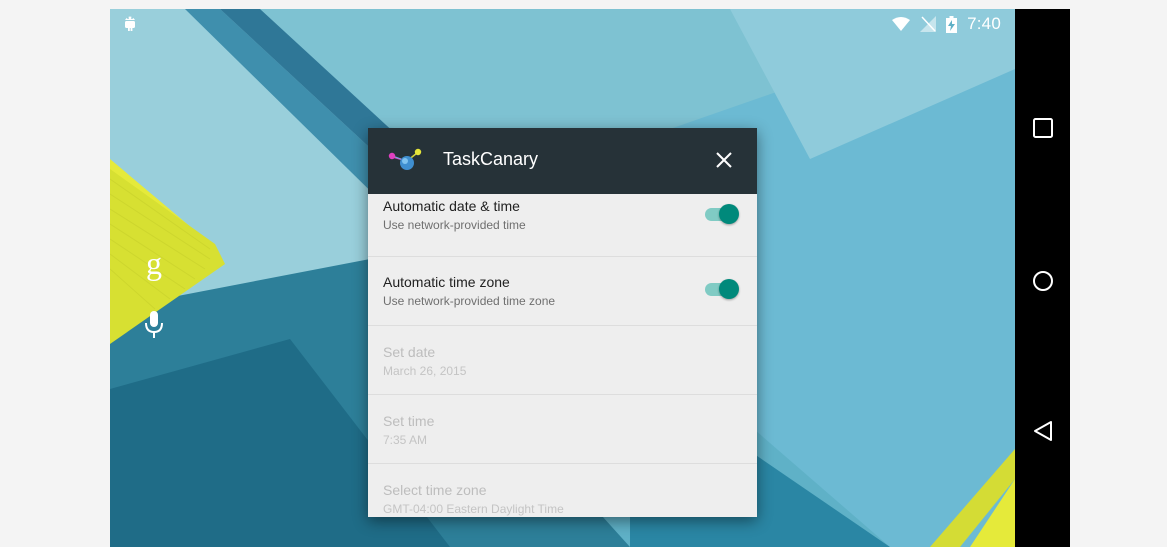 The width and height of the screenshot is (1167, 547). What do you see at coordinates (984, 23) in the screenshot?
I see `status-clock: 7:40` at bounding box center [984, 23].